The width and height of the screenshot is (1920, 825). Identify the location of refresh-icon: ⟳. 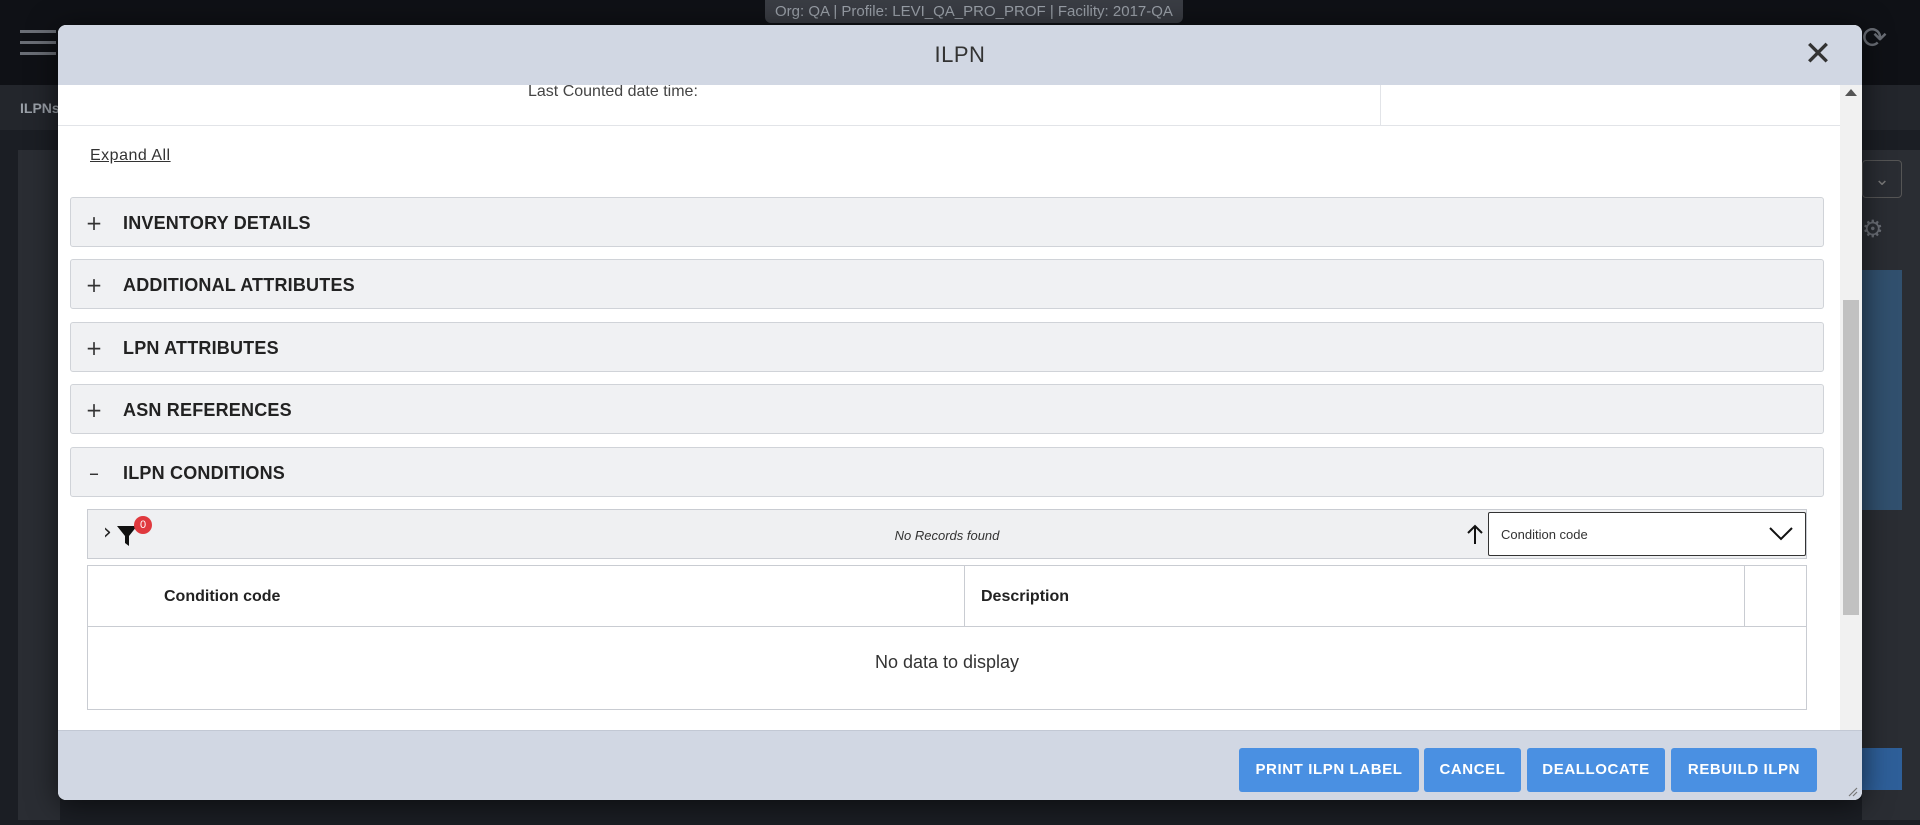
(1875, 38).